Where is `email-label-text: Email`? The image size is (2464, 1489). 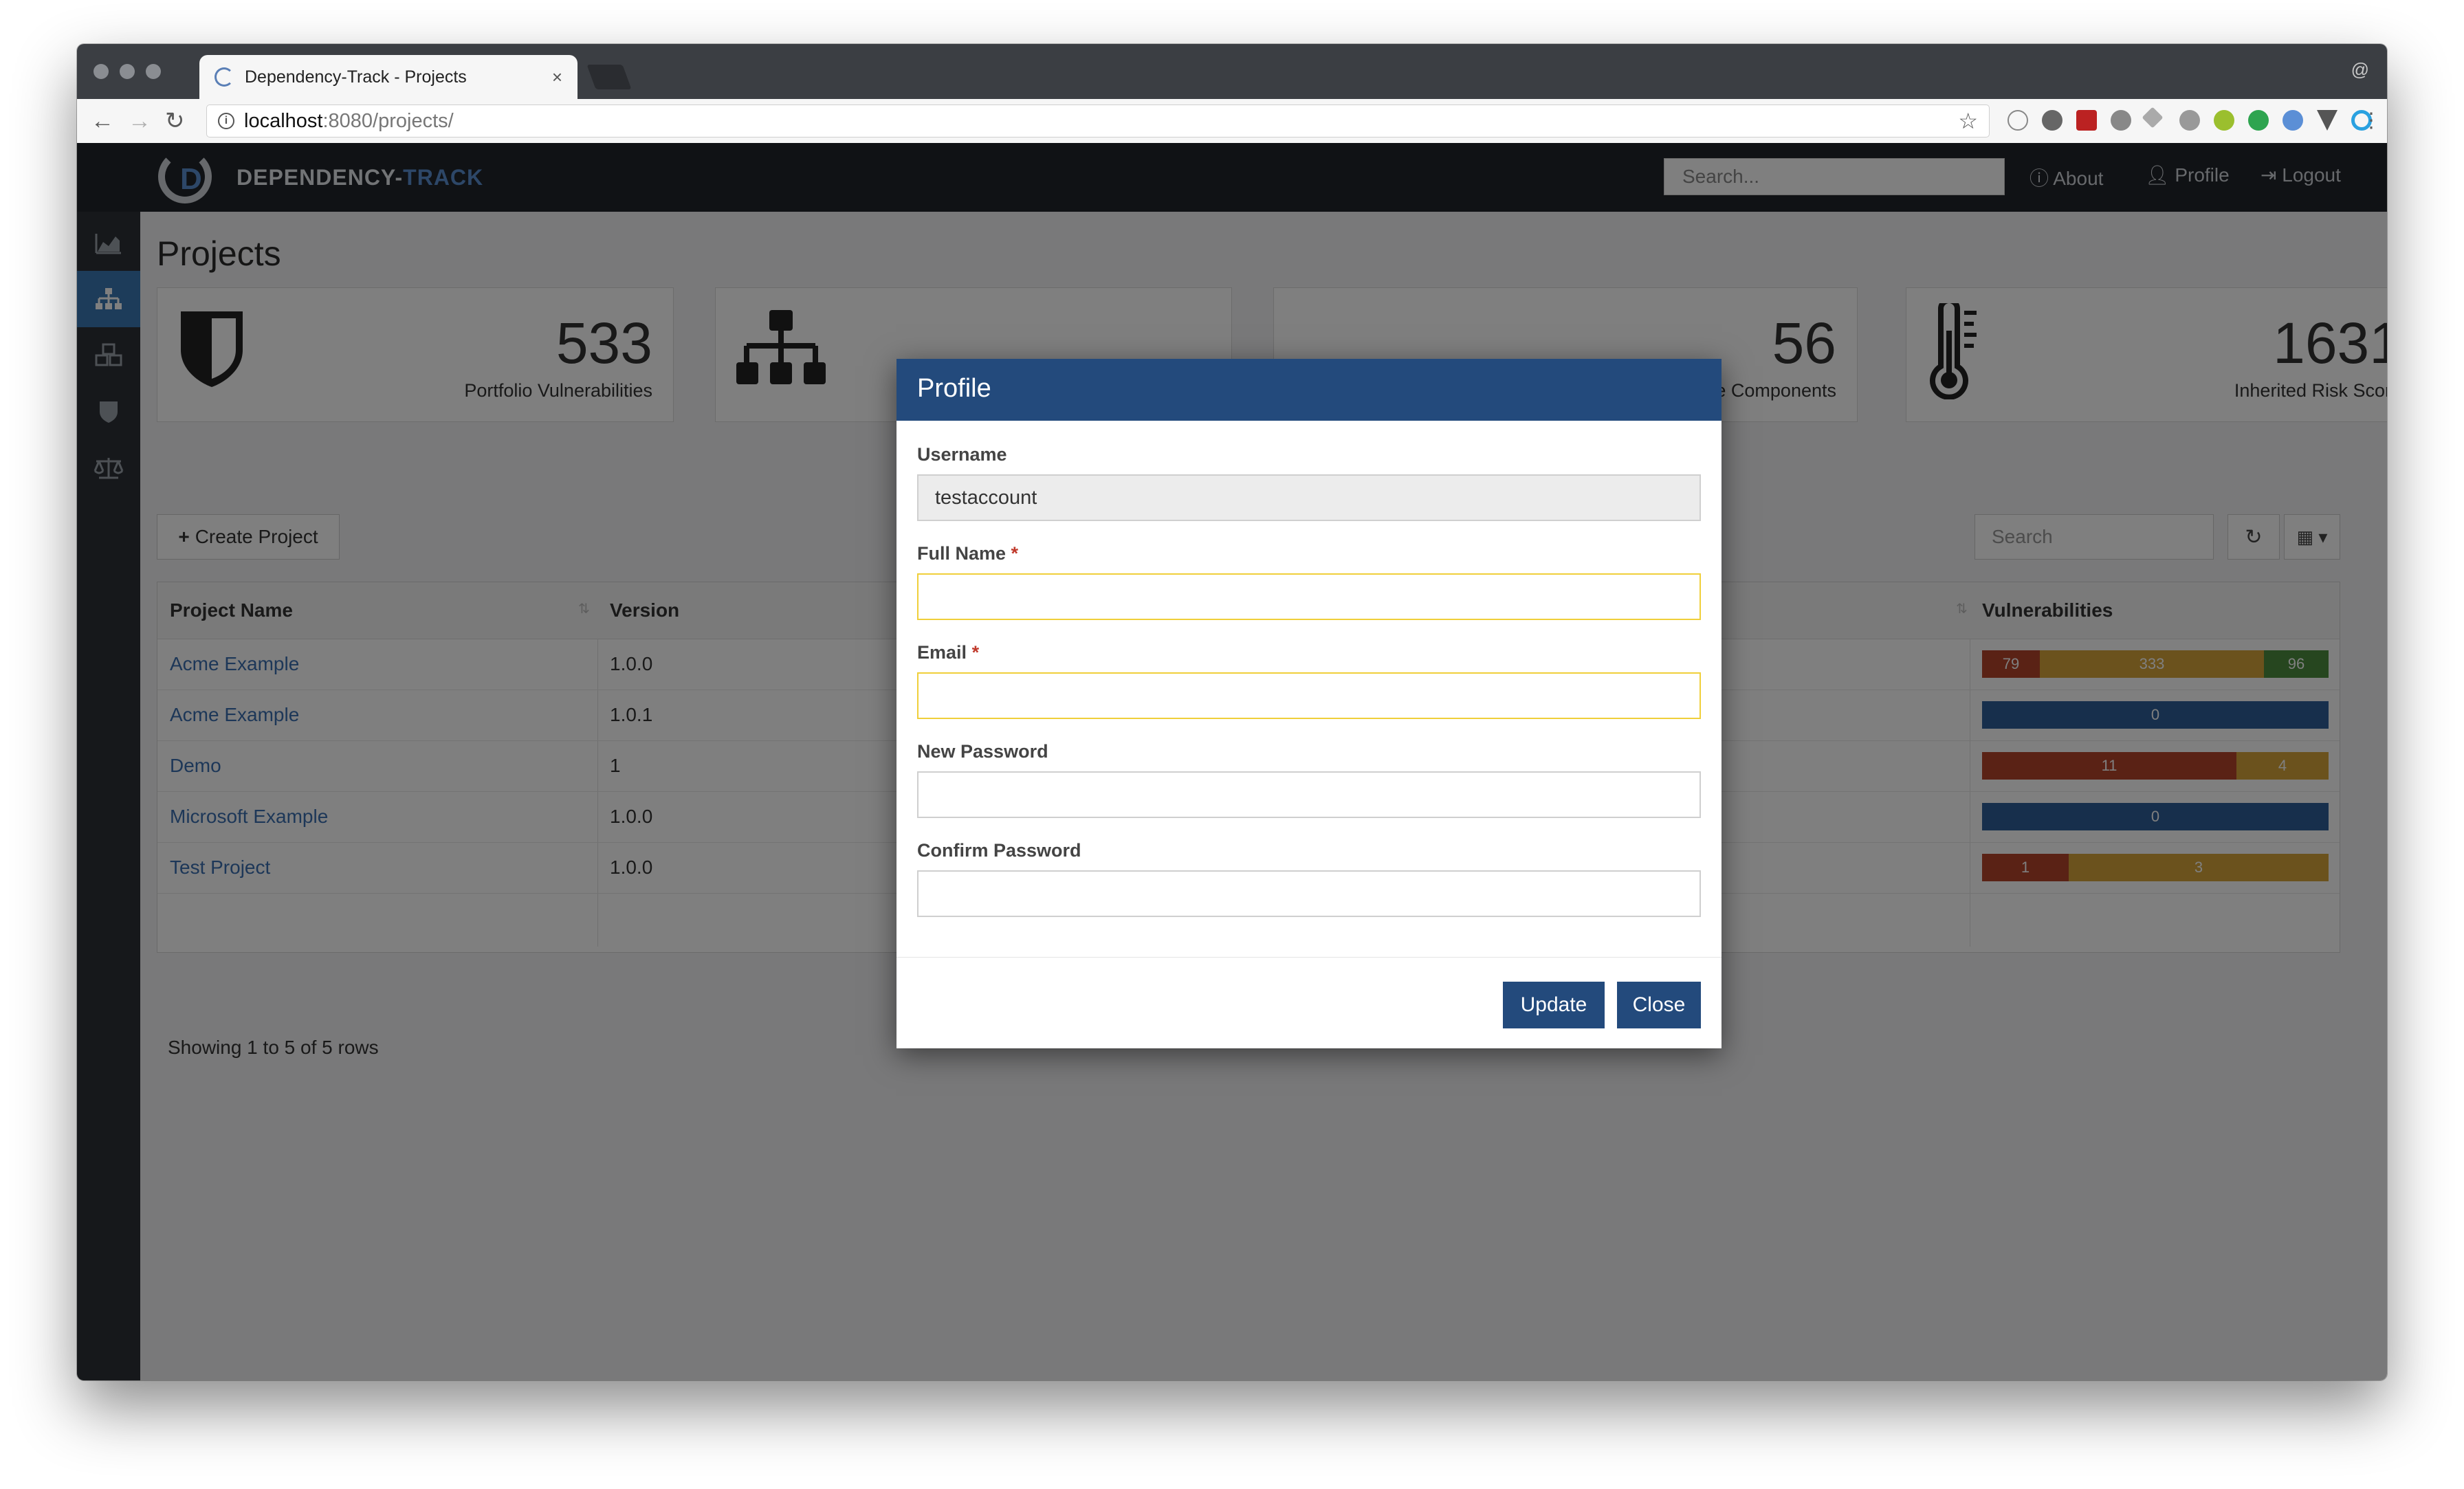 email-label-text: Email is located at coordinates (942, 652).